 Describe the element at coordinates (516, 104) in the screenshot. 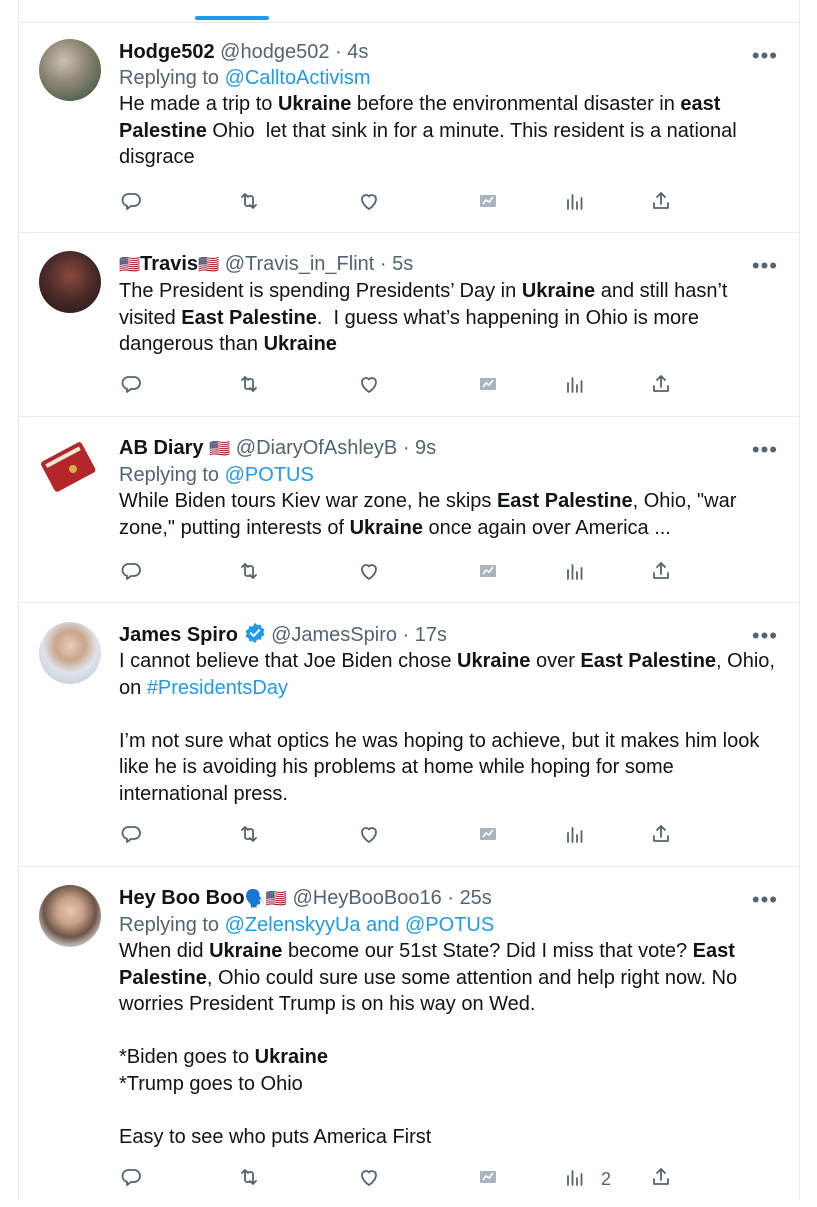

I see `text-run: before the environmental disaster in` at that location.